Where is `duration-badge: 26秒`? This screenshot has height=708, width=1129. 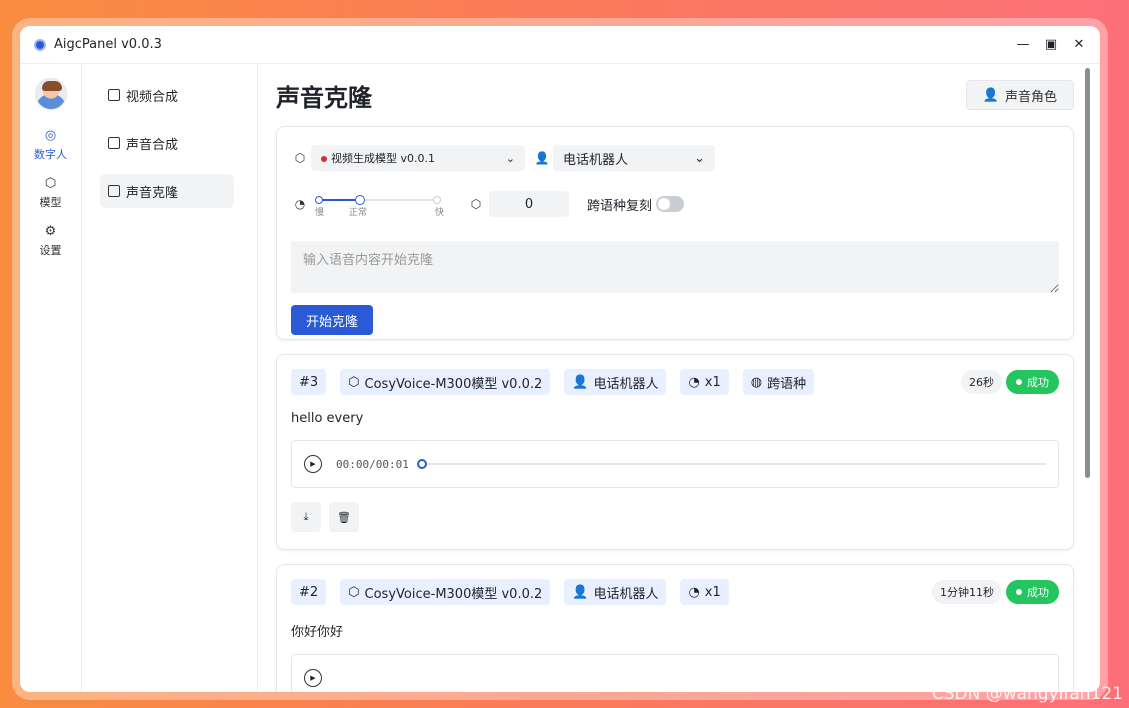 duration-badge: 26秒 is located at coordinates (981, 382).